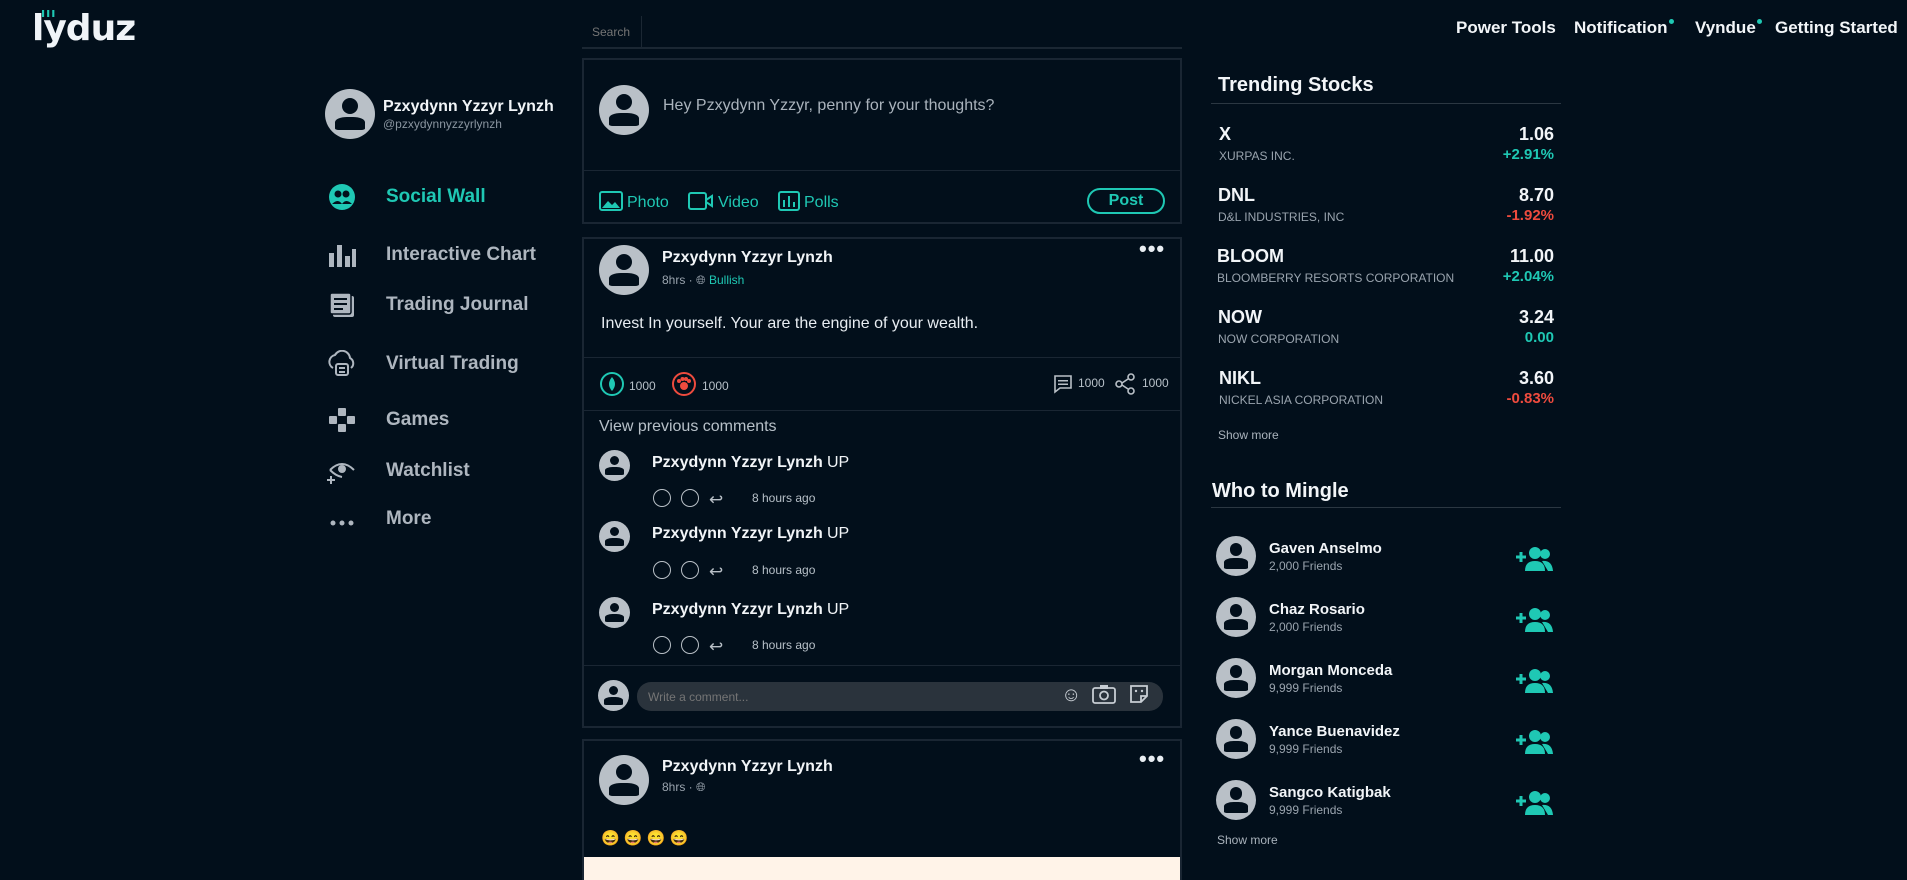  What do you see at coordinates (1536, 134) in the screenshot?
I see `stock-price: 1.06` at bounding box center [1536, 134].